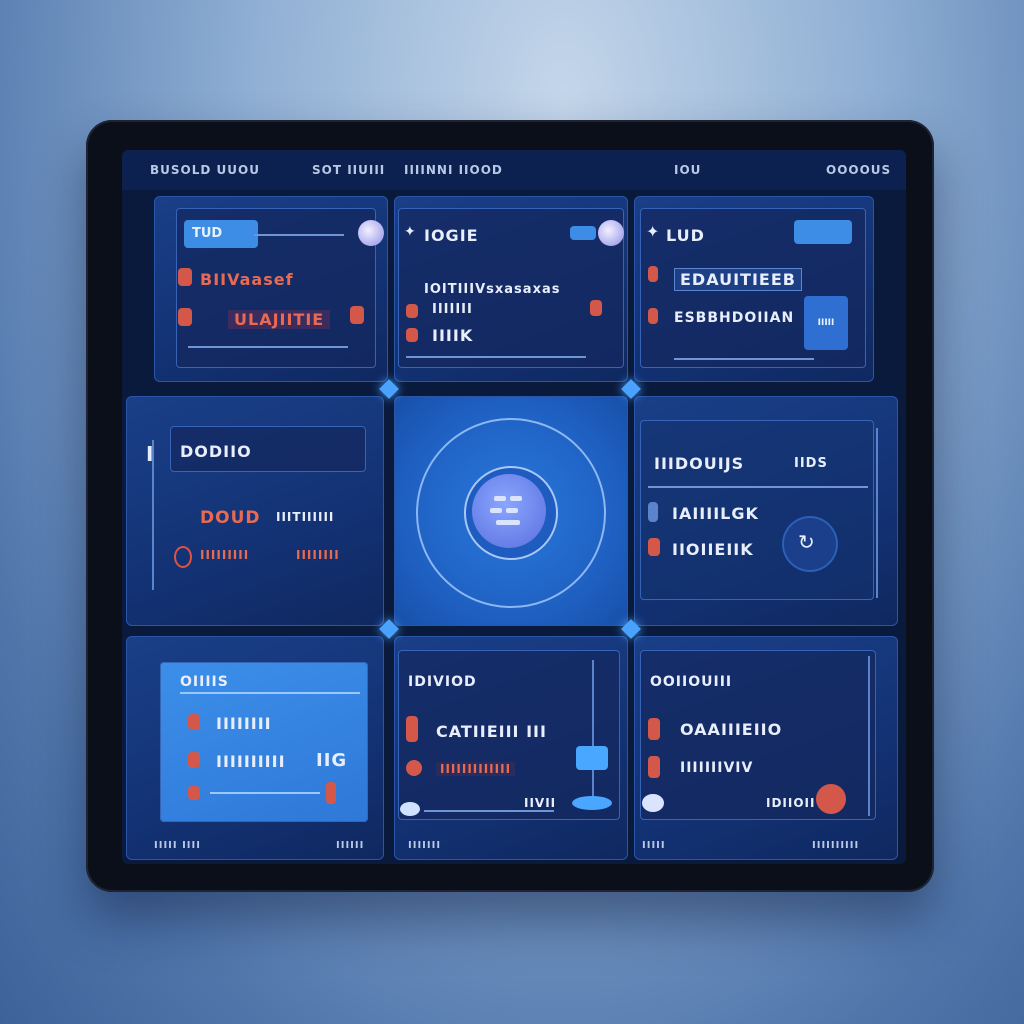 The height and width of the screenshot is (1024, 1024). Describe the element at coordinates (715, 513) in the screenshot. I see `panel-6-row-1: IAIIIILGK` at that location.